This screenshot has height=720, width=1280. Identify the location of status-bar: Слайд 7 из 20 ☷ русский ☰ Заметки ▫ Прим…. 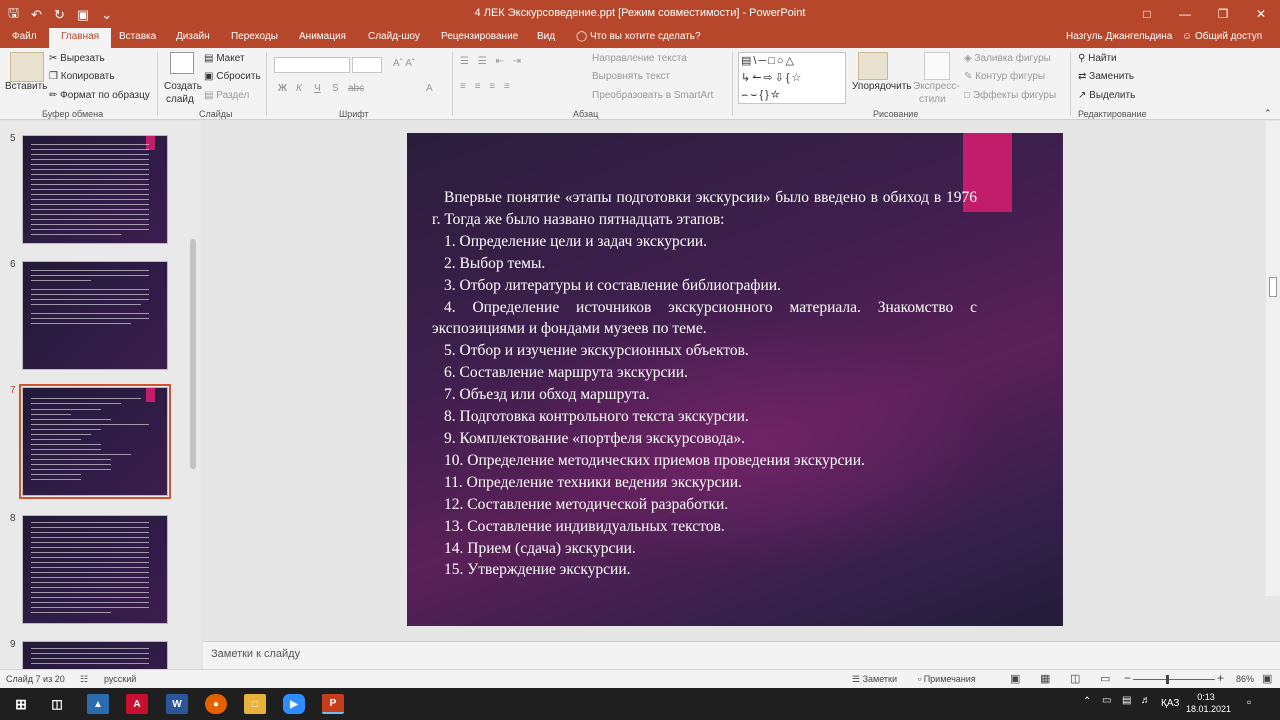
(640, 678).